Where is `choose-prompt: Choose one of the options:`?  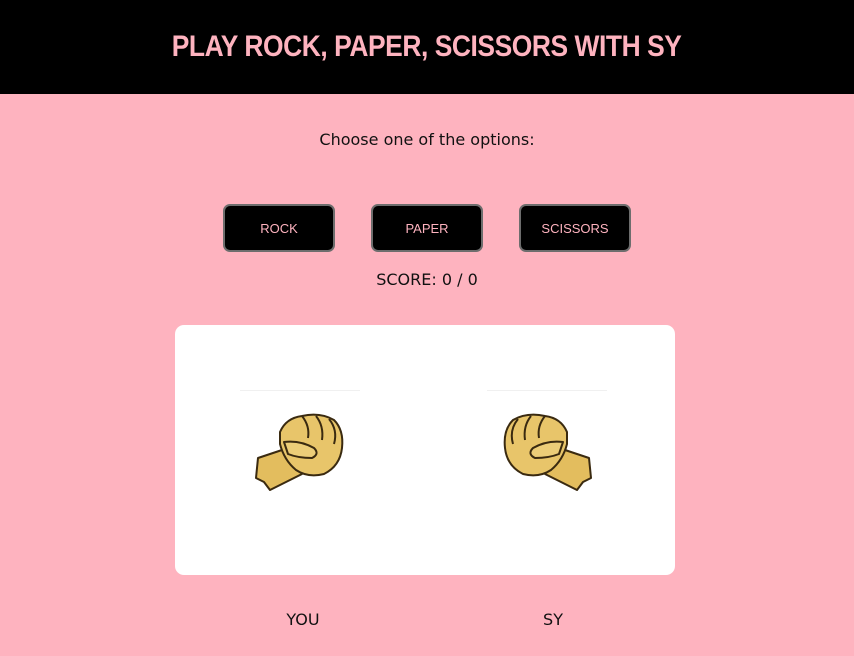 choose-prompt: Choose one of the options: is located at coordinates (427, 139).